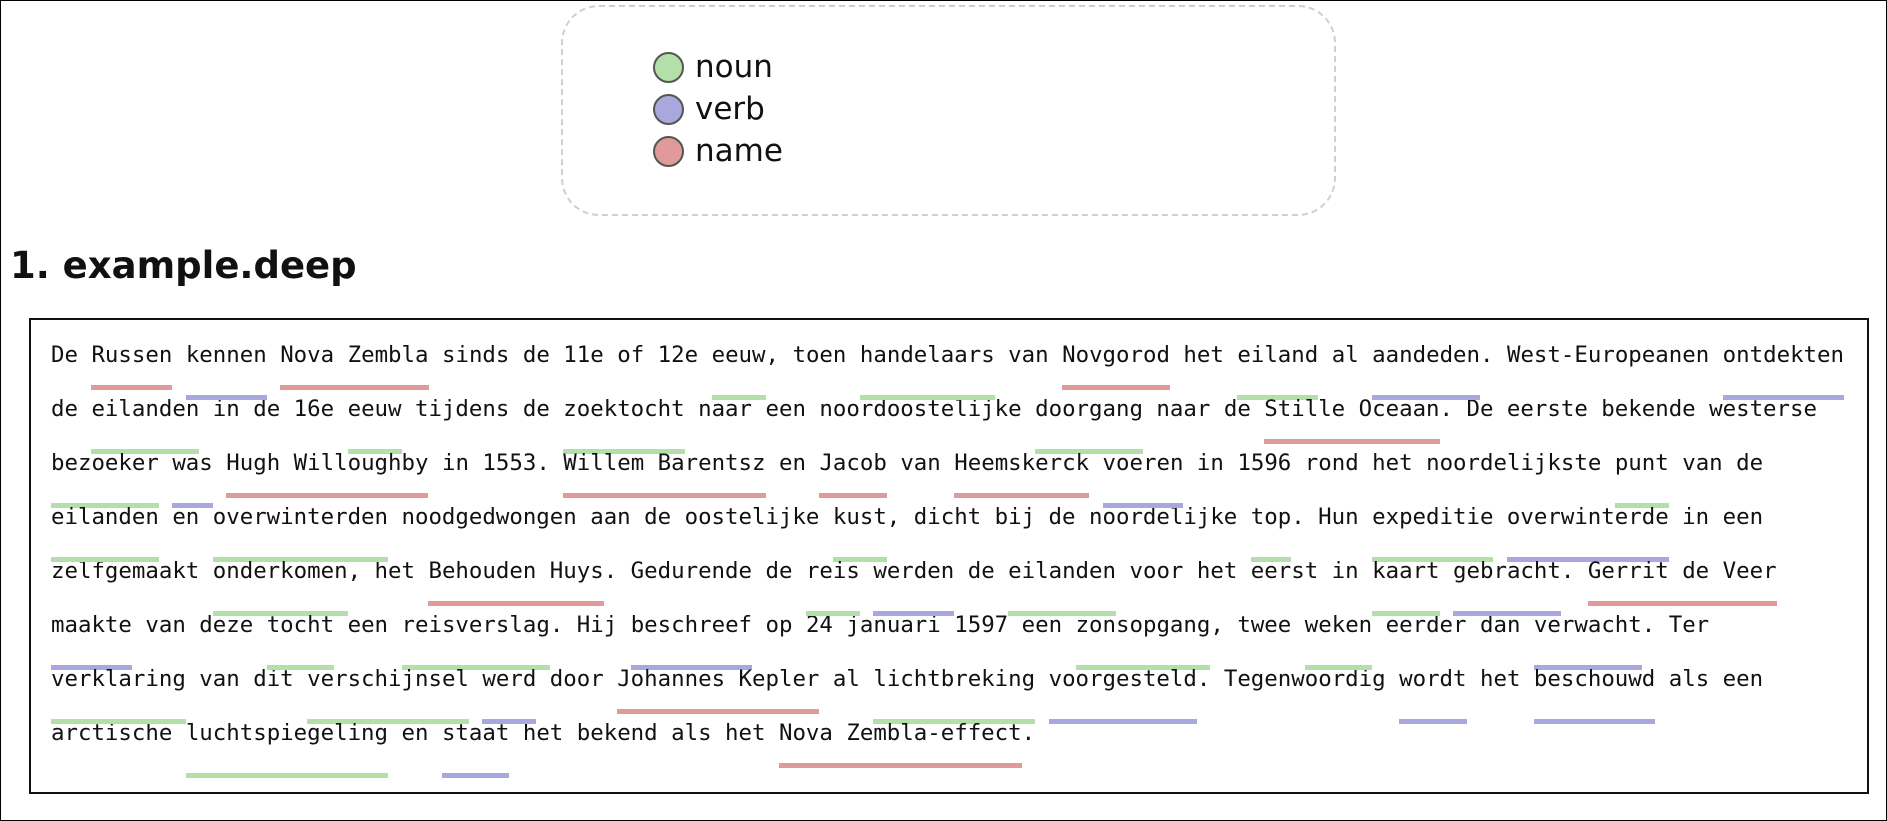  Describe the element at coordinates (280, 580) in the screenshot. I see `noun-token: onderkomen` at that location.